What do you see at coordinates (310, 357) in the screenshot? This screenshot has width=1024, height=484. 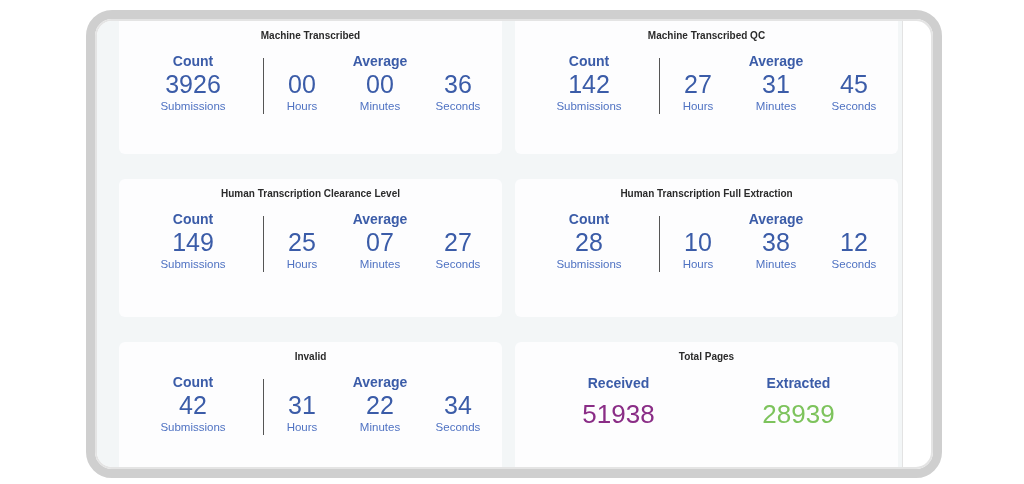 I see `card-title: Invalid` at bounding box center [310, 357].